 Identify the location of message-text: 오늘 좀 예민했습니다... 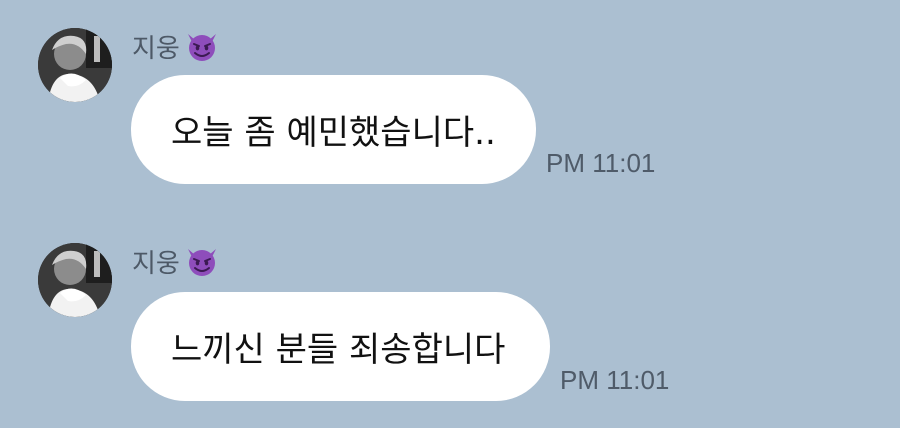
(333, 133).